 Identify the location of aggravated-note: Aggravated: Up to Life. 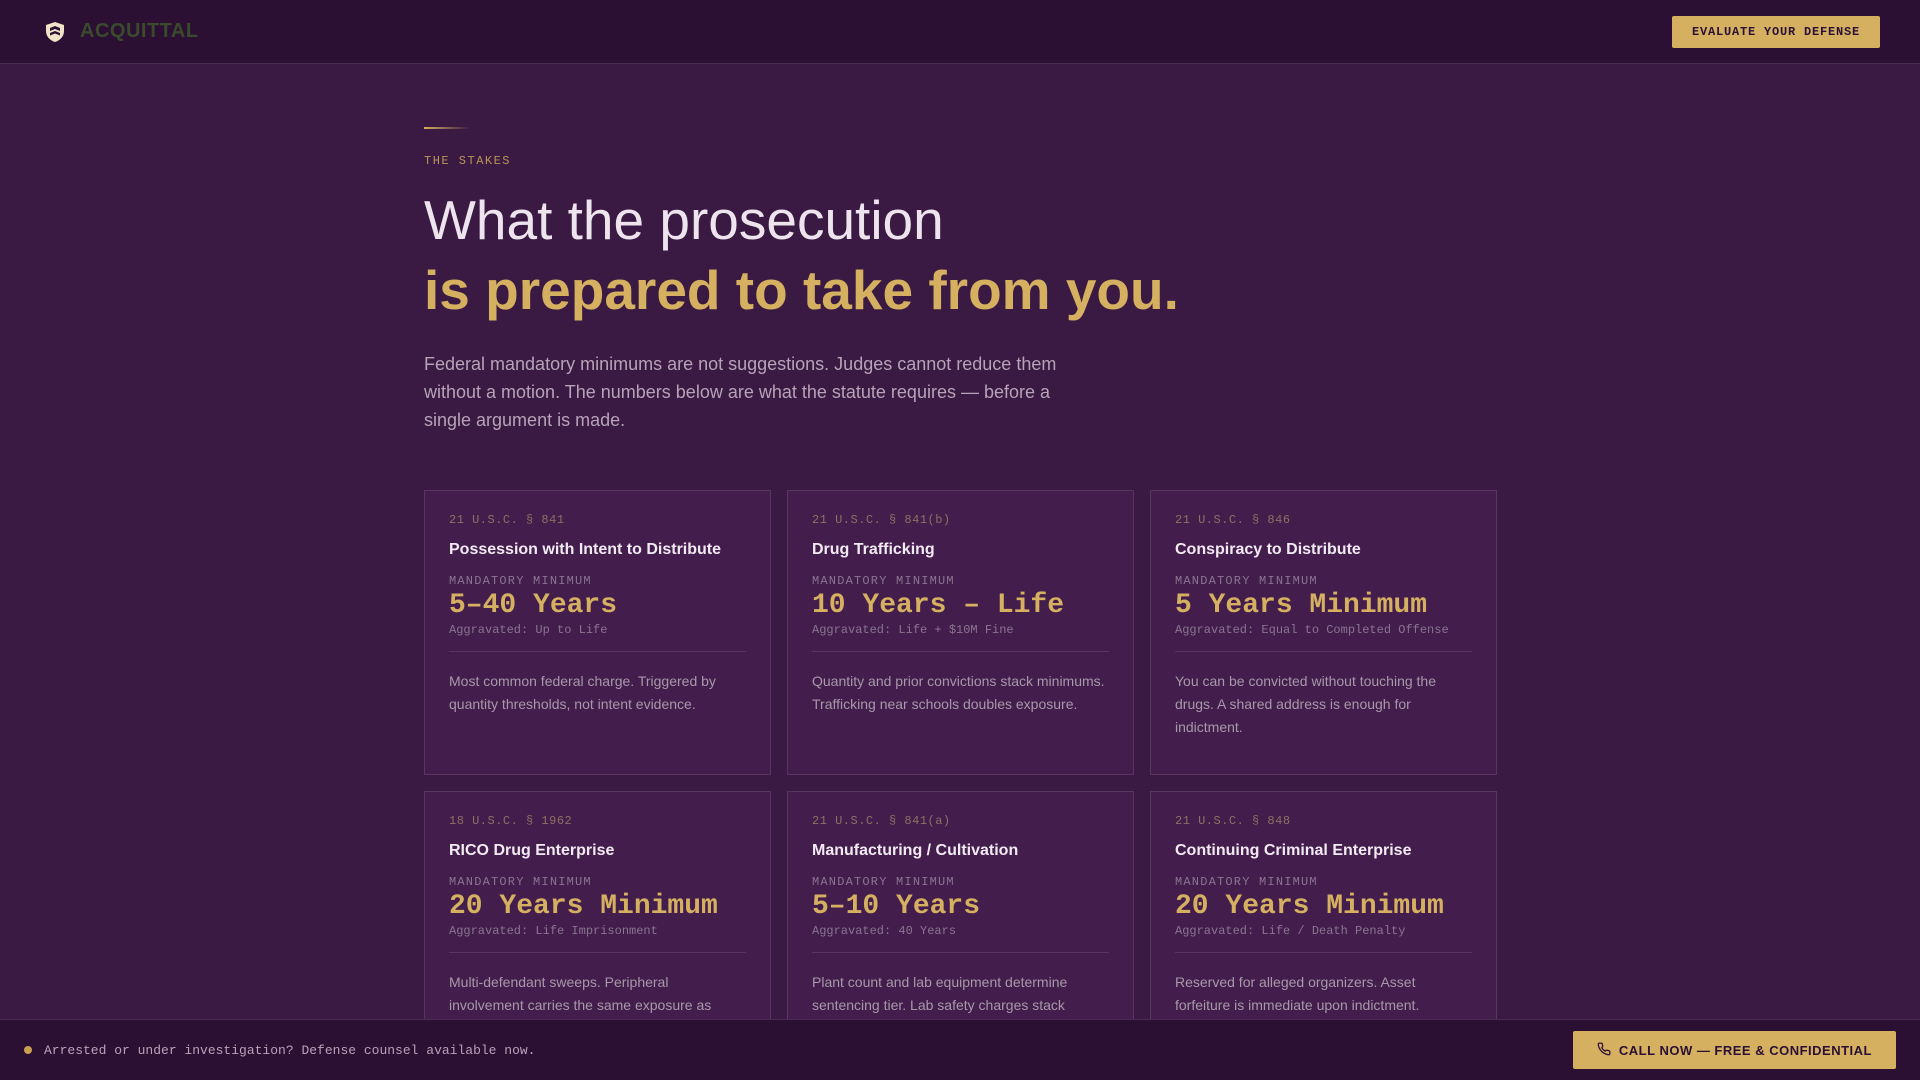
(528, 630).